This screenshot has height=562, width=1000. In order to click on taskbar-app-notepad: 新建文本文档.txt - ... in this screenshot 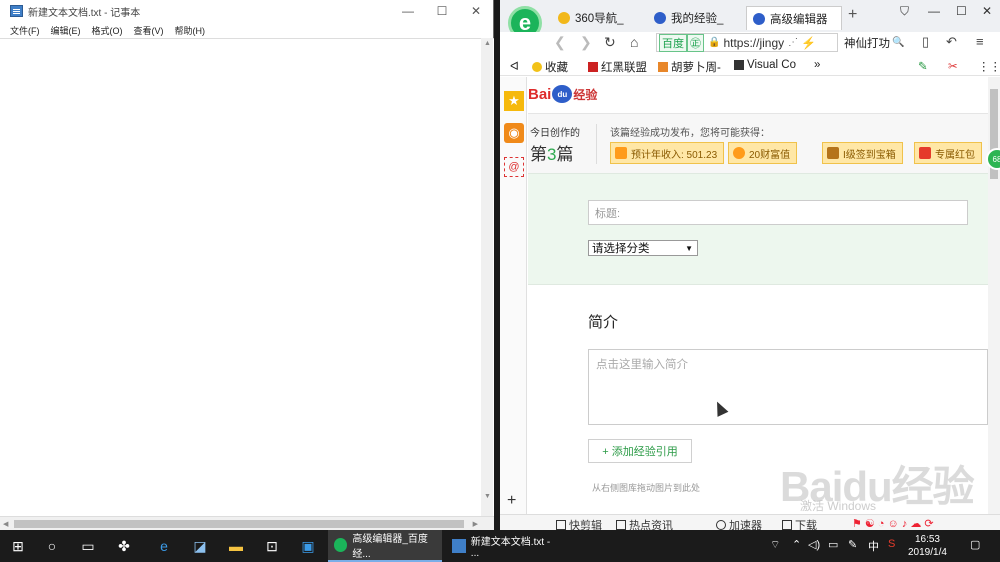, I will do `click(503, 546)`.